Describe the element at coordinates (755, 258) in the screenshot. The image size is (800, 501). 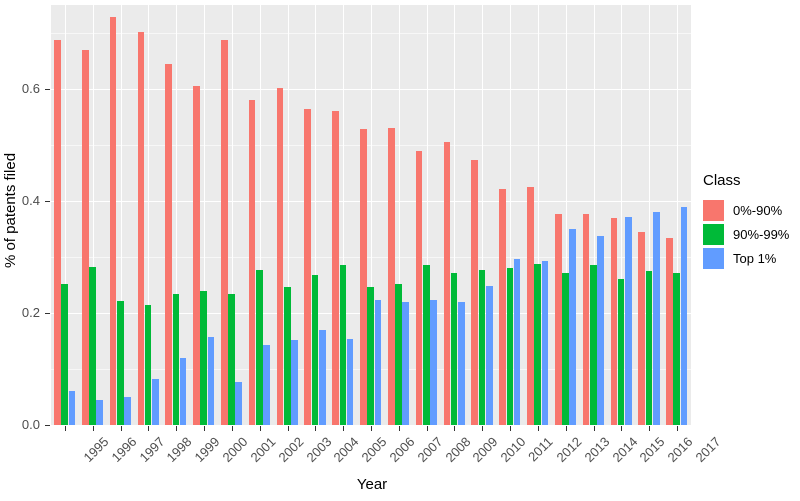
I see `legend-item-label: Top 1%` at that location.